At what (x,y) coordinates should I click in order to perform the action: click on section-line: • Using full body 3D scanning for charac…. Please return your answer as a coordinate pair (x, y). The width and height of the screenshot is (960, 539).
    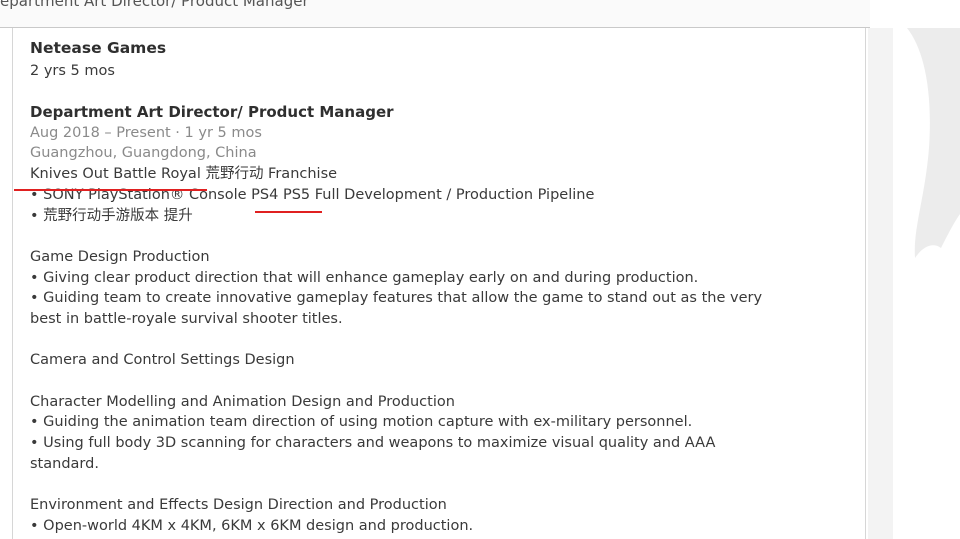
    Looking at the image, I should click on (373, 443).